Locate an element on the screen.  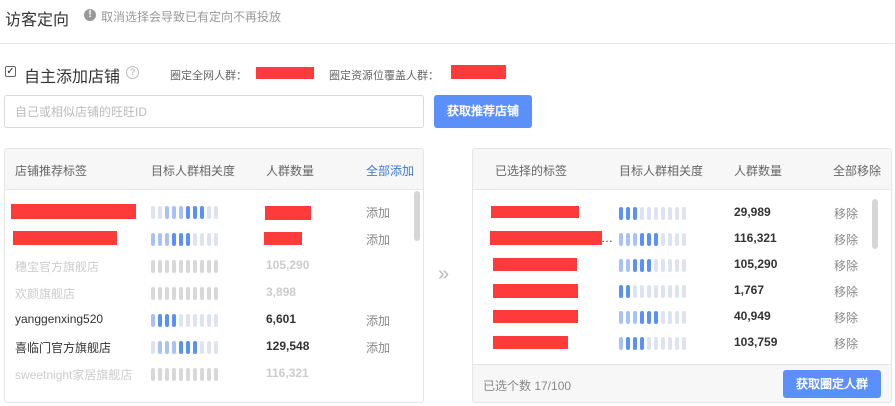
remove-all-button: 全部移除 is located at coordinates (857, 170).